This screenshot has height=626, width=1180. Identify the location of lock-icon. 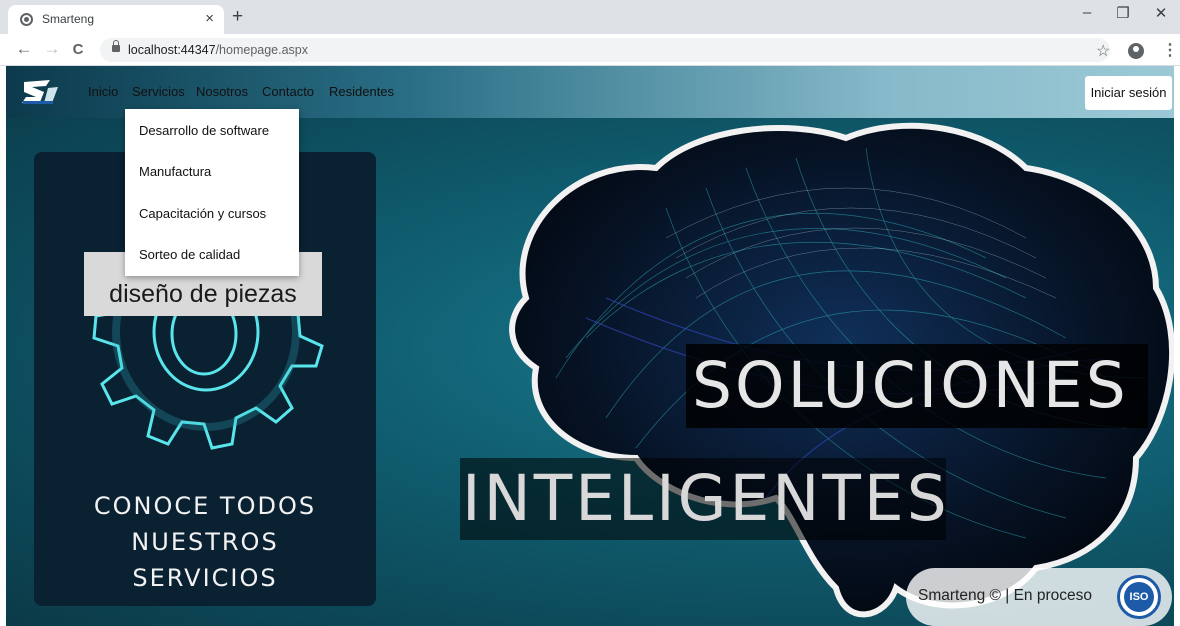
(116, 46).